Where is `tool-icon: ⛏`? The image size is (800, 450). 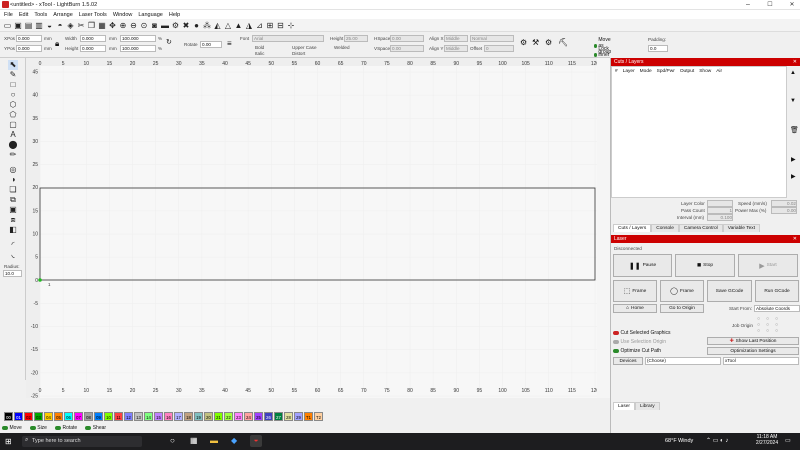
tool-icon: ⛏ is located at coordinates (563, 42).